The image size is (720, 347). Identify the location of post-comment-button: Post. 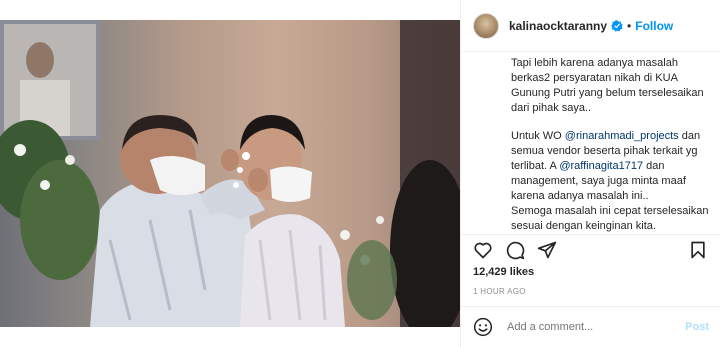
(697, 327).